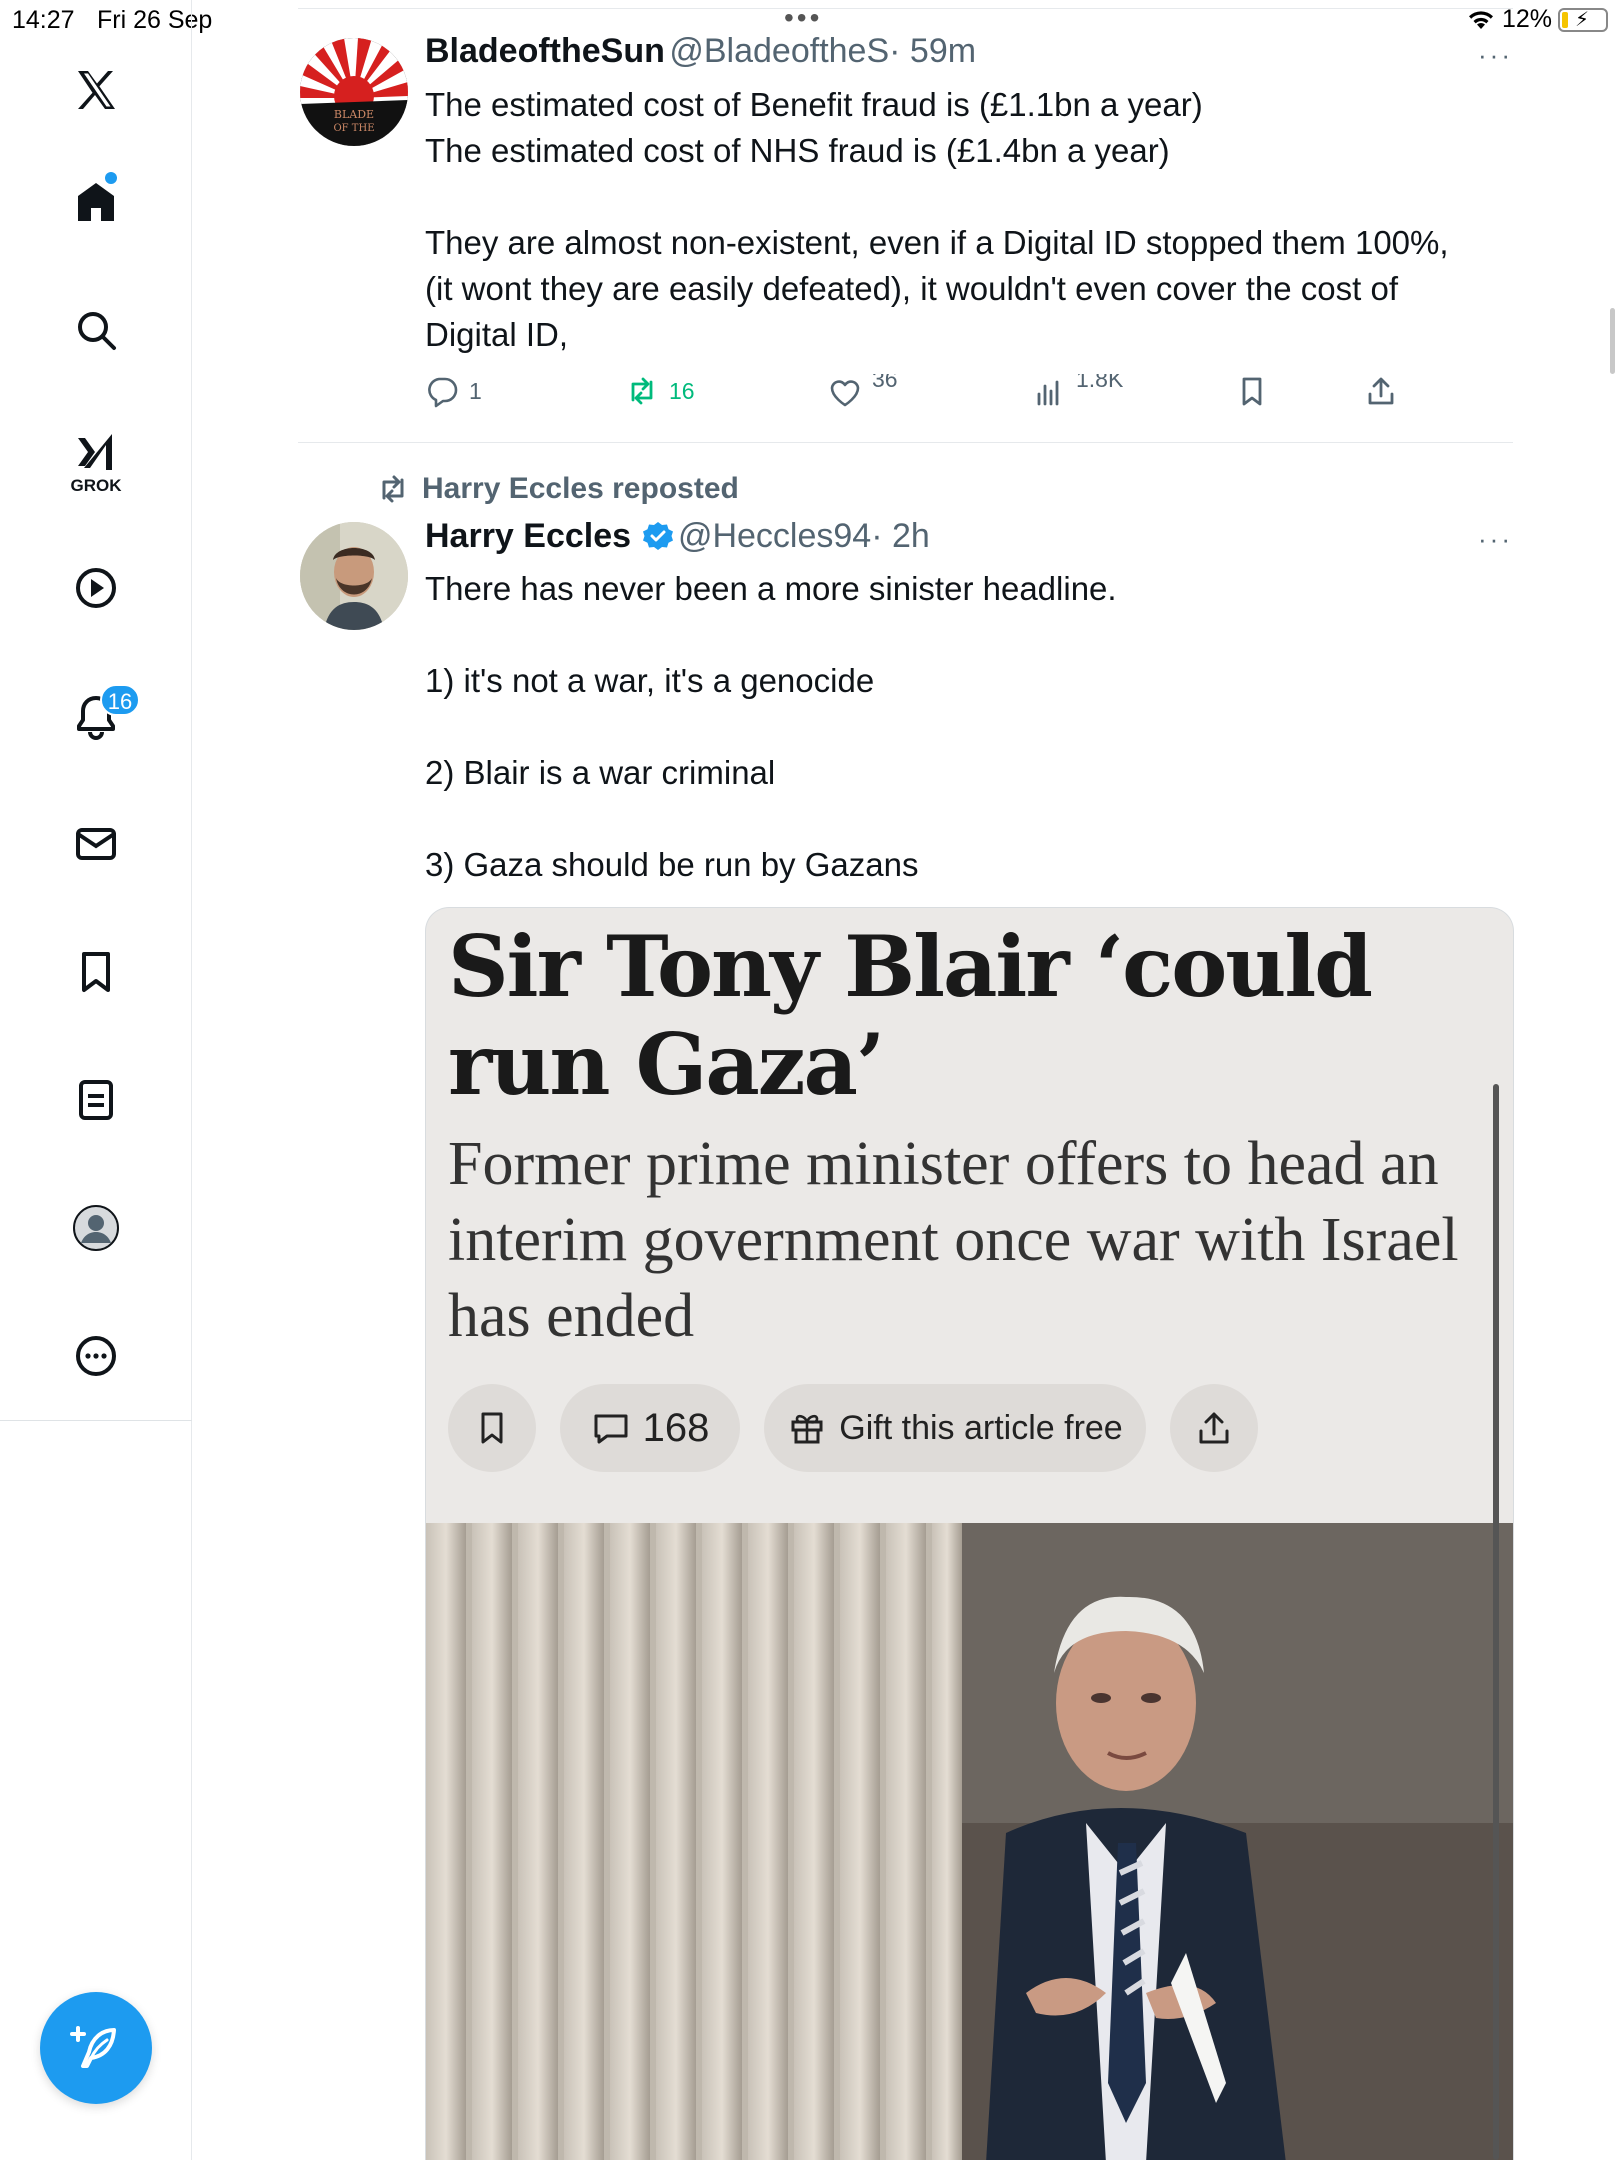  I want to click on status-indicators: 12% ⚡, so click(1537, 19).